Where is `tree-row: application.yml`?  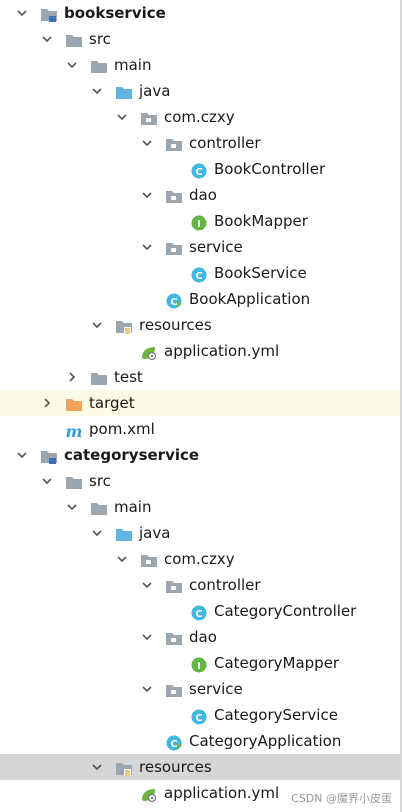
tree-row: application.yml is located at coordinates (201, 351).